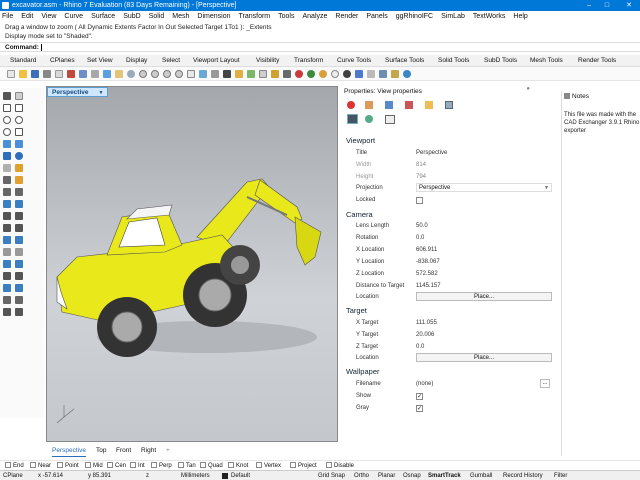 The height and width of the screenshot is (480, 640). Describe the element at coordinates (422, 226) in the screenshot. I see `lens-value: 50.0` at that location.